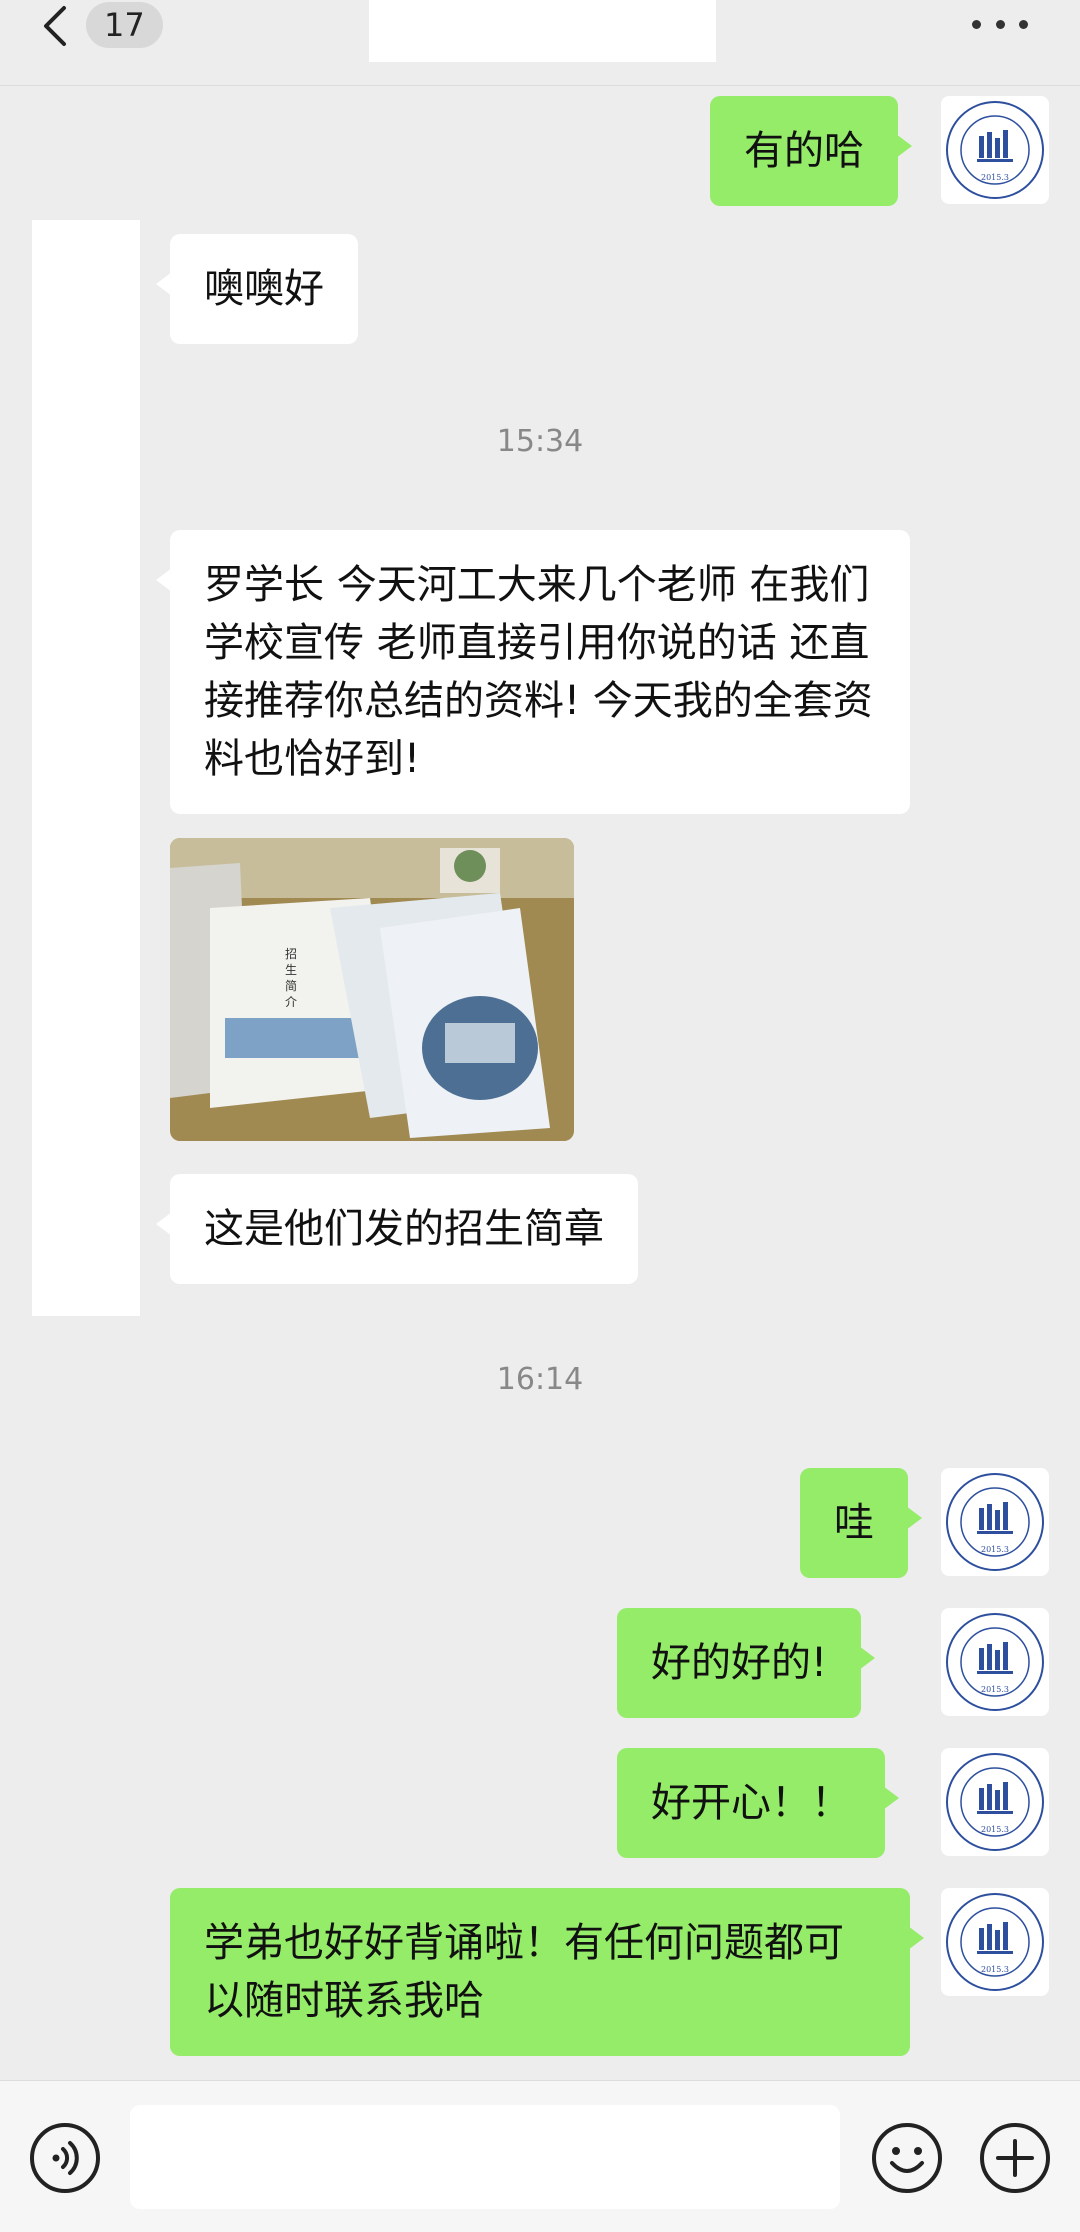 Image resolution: width=1080 pixels, height=2232 pixels. What do you see at coordinates (291, 970) in the screenshot?
I see `svg-text: 生` at bounding box center [291, 970].